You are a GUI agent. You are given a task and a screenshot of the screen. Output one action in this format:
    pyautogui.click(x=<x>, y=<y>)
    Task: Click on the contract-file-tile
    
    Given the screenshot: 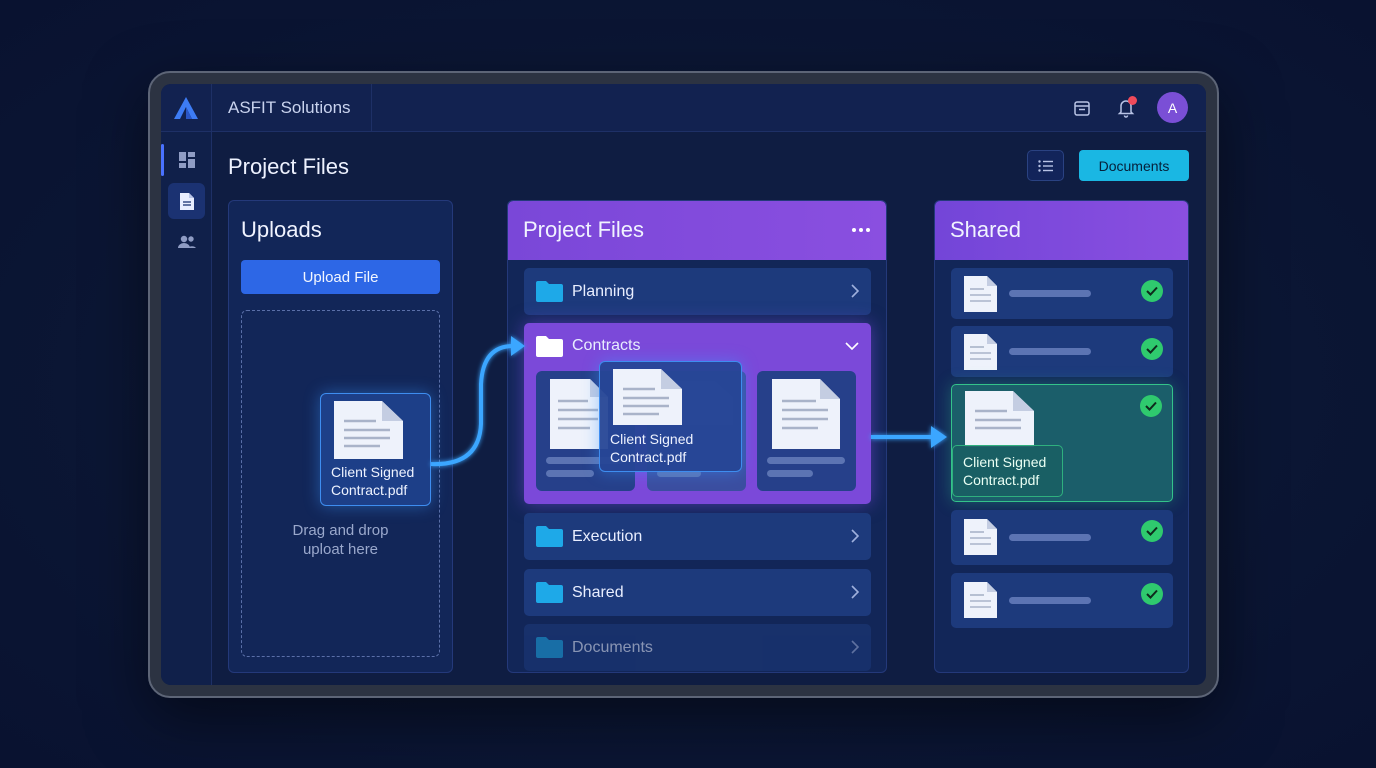 What is the action you would take?
    pyautogui.click(x=806, y=431)
    